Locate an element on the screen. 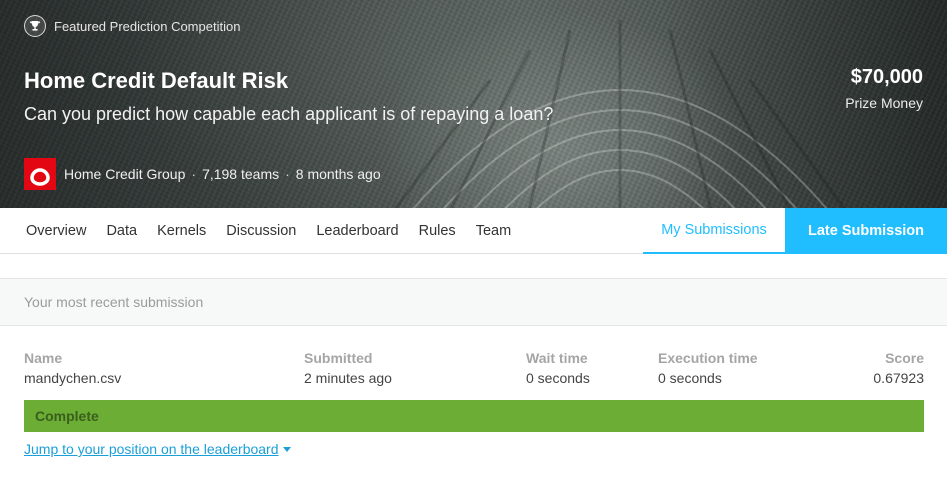 This screenshot has height=479, width=947. score-column: Score 0.67923 is located at coordinates (898, 368).